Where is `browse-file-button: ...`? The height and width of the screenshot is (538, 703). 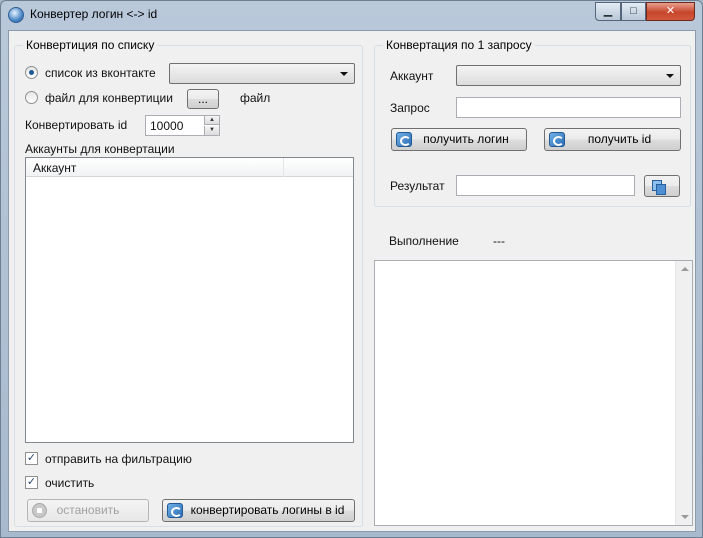 browse-file-button: ... is located at coordinates (203, 99).